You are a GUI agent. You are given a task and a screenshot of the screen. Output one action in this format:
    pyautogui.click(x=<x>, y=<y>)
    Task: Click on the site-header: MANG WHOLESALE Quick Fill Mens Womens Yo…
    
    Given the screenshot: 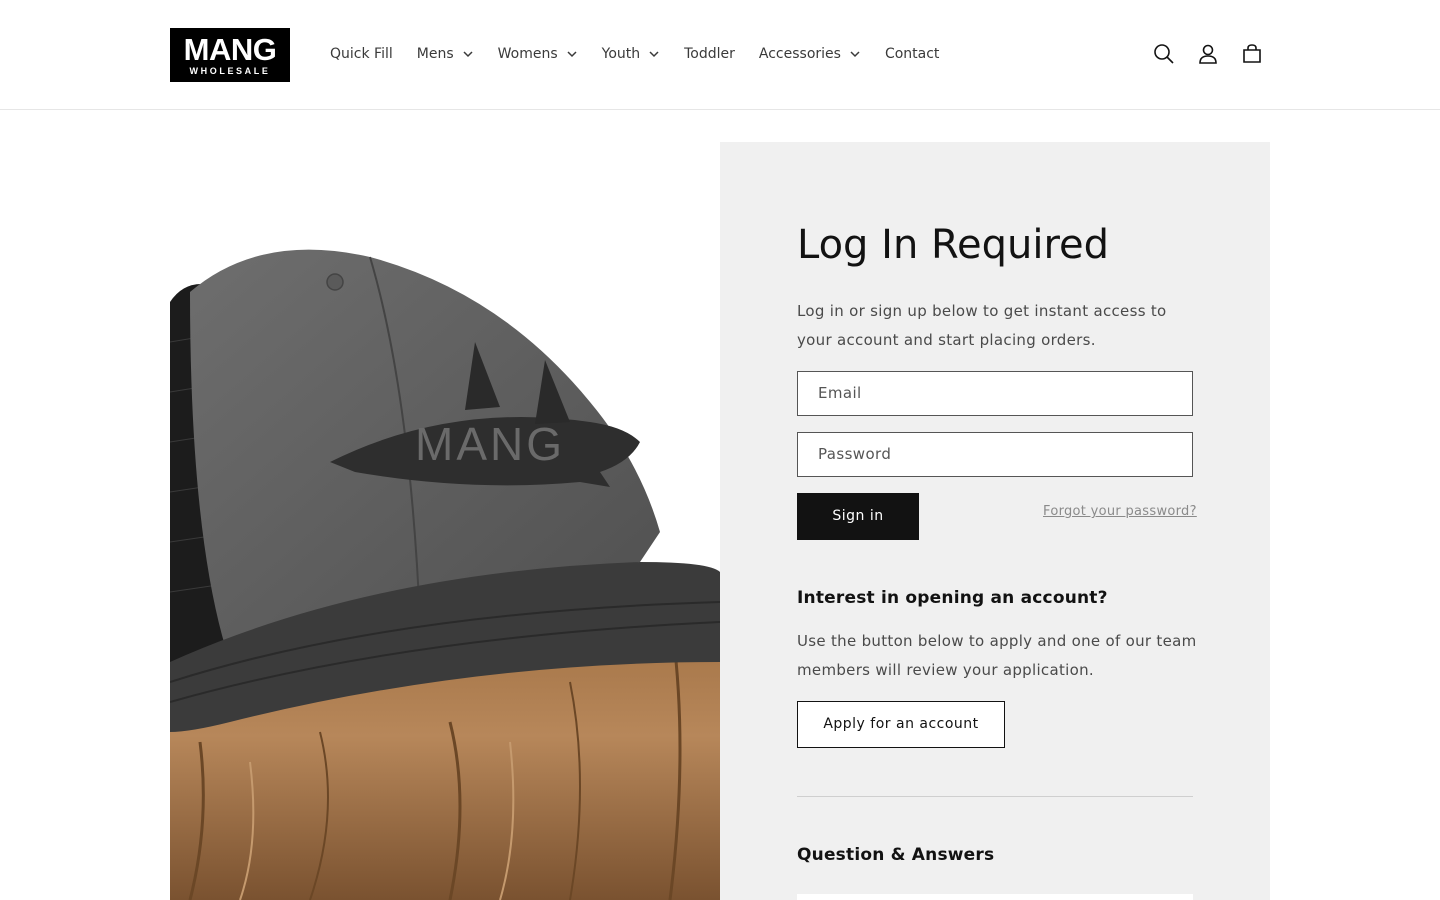 What is the action you would take?
    pyautogui.click(x=720, y=55)
    